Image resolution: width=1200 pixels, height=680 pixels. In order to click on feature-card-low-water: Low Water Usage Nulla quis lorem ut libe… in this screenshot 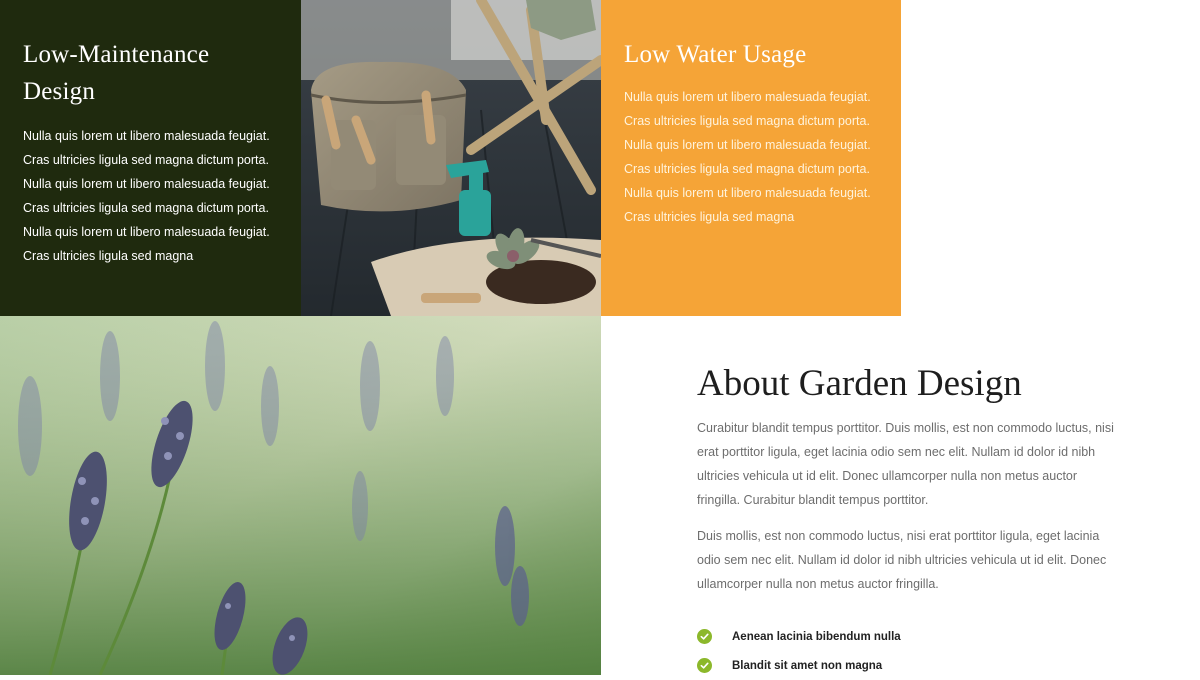, I will do `click(751, 158)`.